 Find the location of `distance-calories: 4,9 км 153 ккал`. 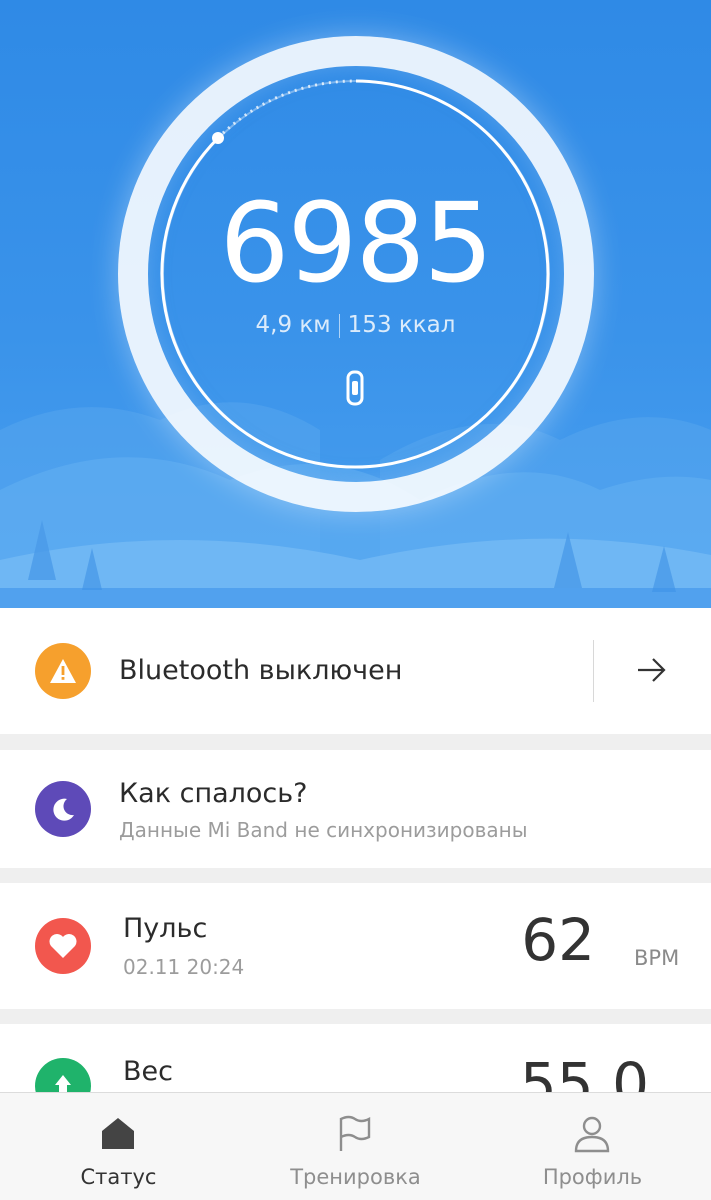

distance-calories: 4,9 км 153 ккал is located at coordinates (355, 325).